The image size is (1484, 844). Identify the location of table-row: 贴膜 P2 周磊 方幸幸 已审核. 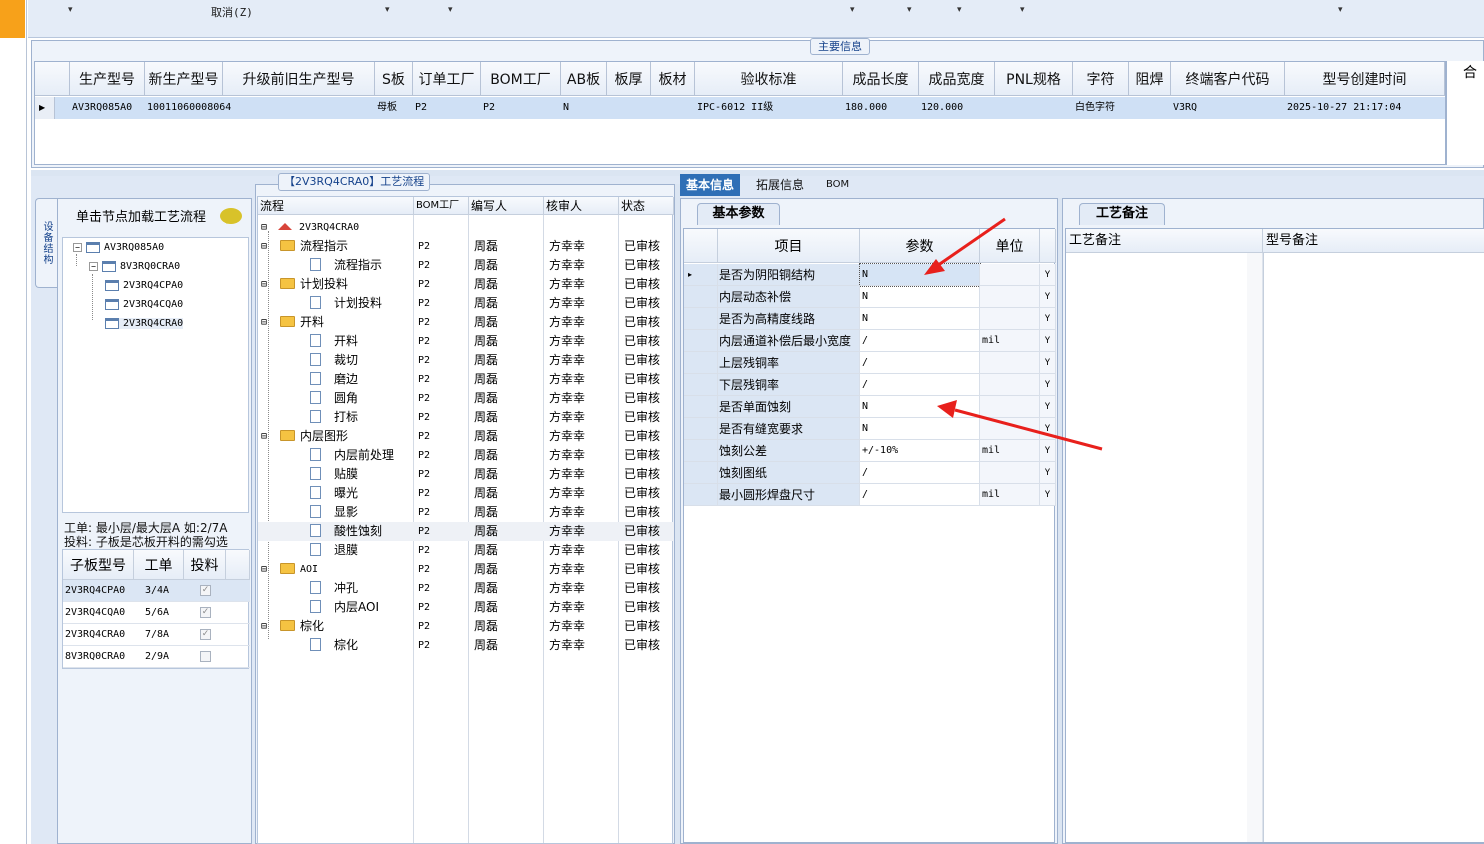
(466, 474).